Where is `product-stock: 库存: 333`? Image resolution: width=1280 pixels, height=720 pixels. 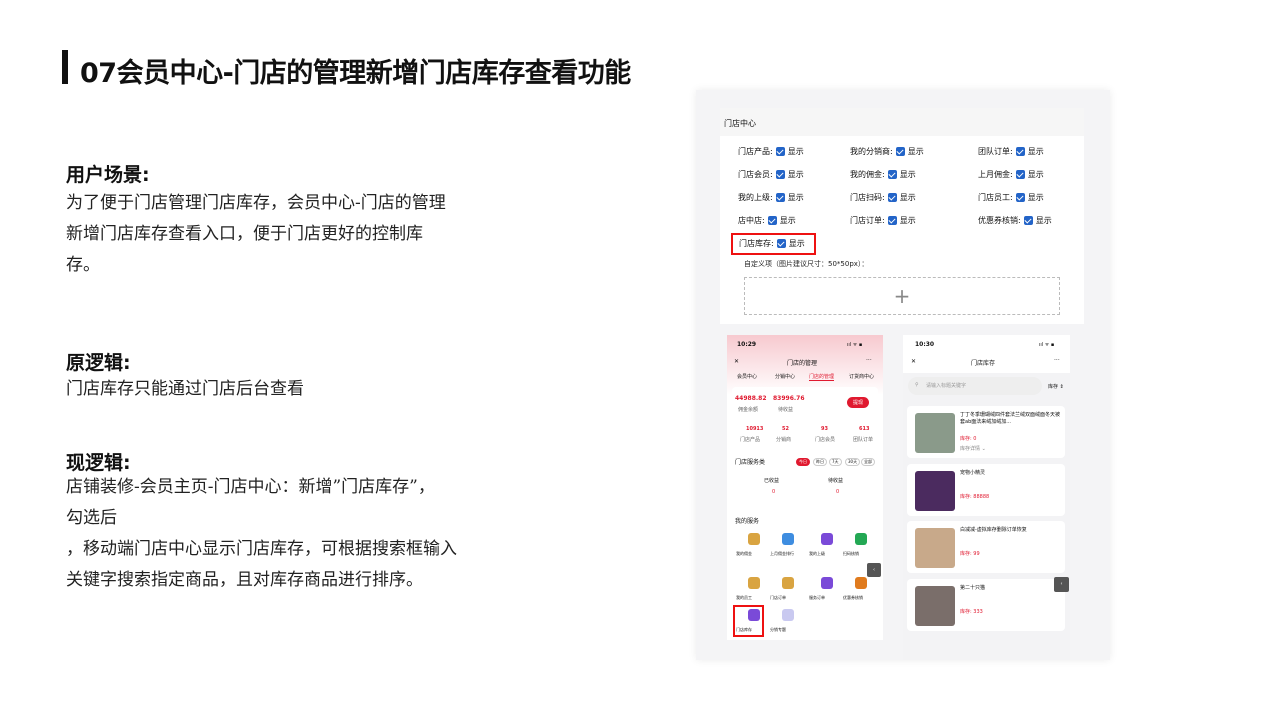 product-stock: 库存: 333 is located at coordinates (971, 612).